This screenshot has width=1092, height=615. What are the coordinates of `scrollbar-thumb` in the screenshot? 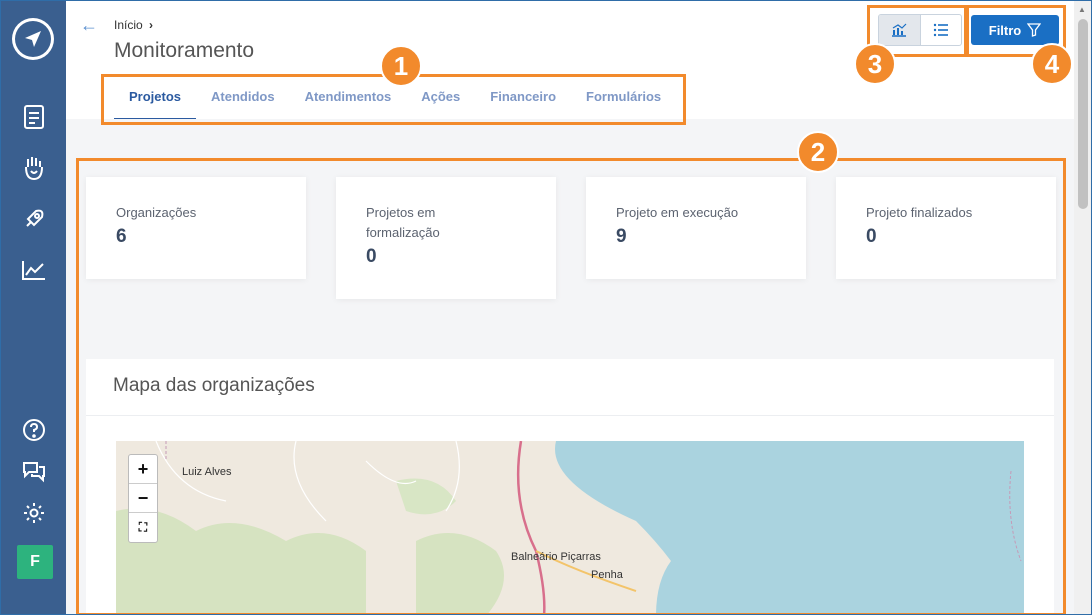 It's located at (1083, 114).